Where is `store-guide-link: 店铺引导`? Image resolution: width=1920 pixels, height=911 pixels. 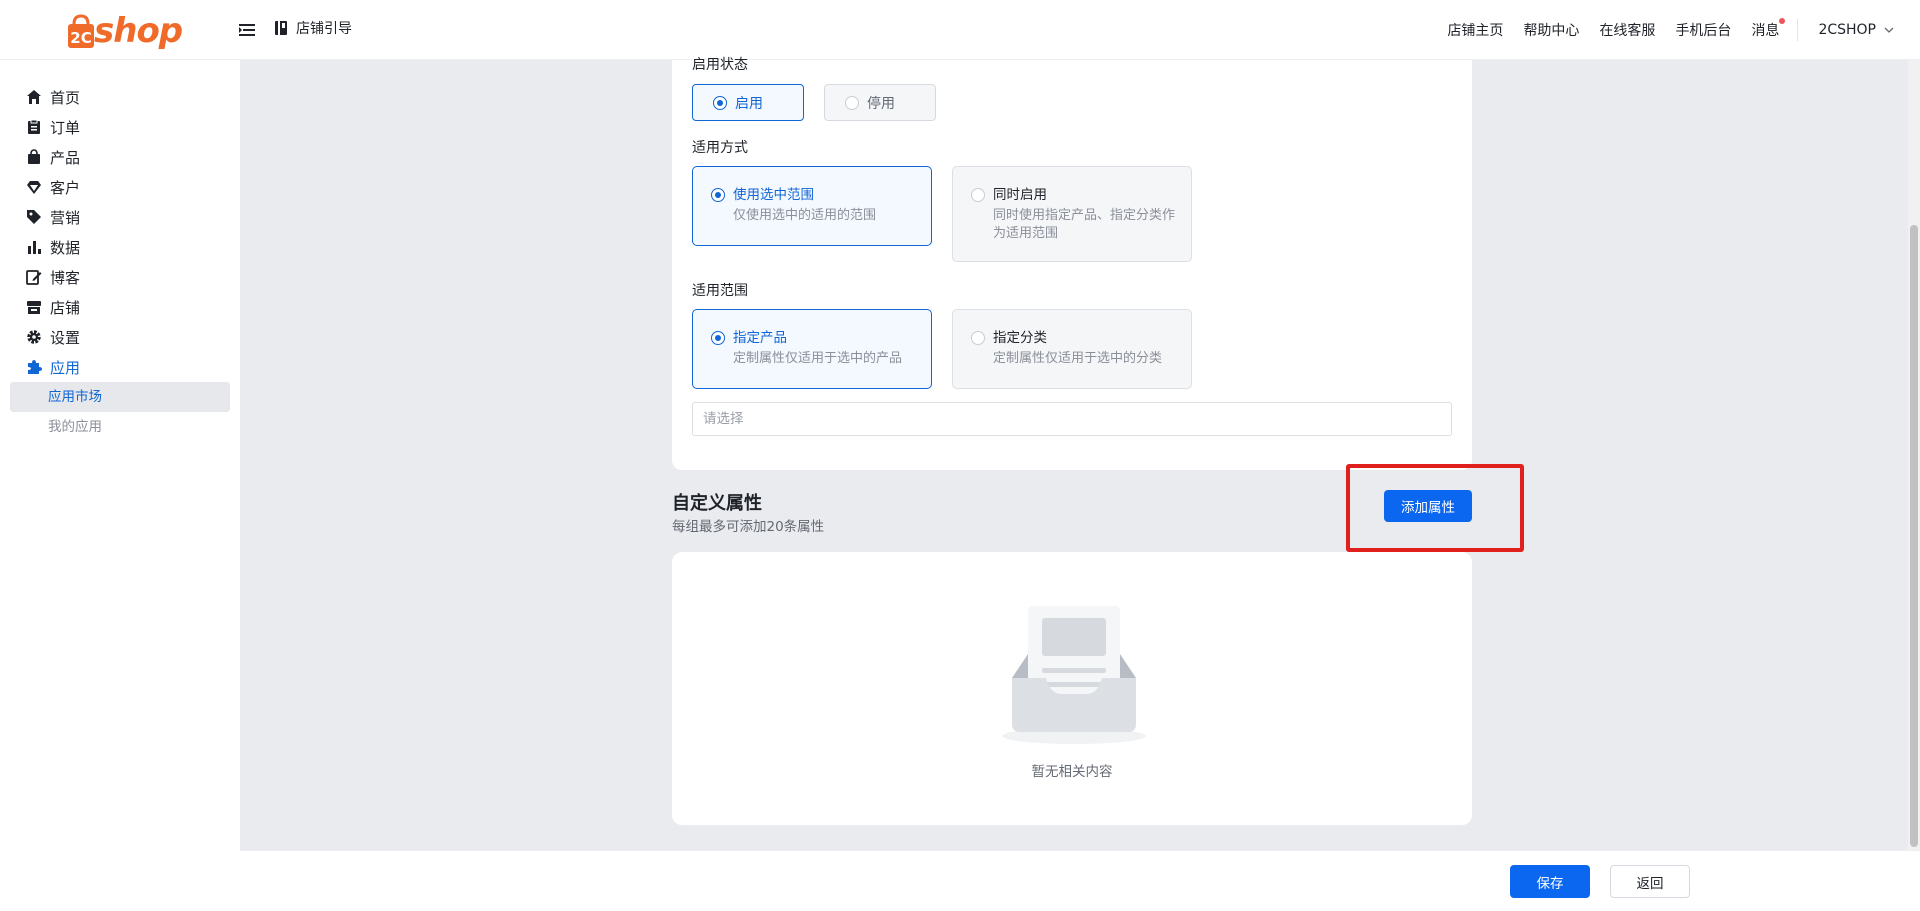 store-guide-link: 店铺引导 is located at coordinates (313, 28).